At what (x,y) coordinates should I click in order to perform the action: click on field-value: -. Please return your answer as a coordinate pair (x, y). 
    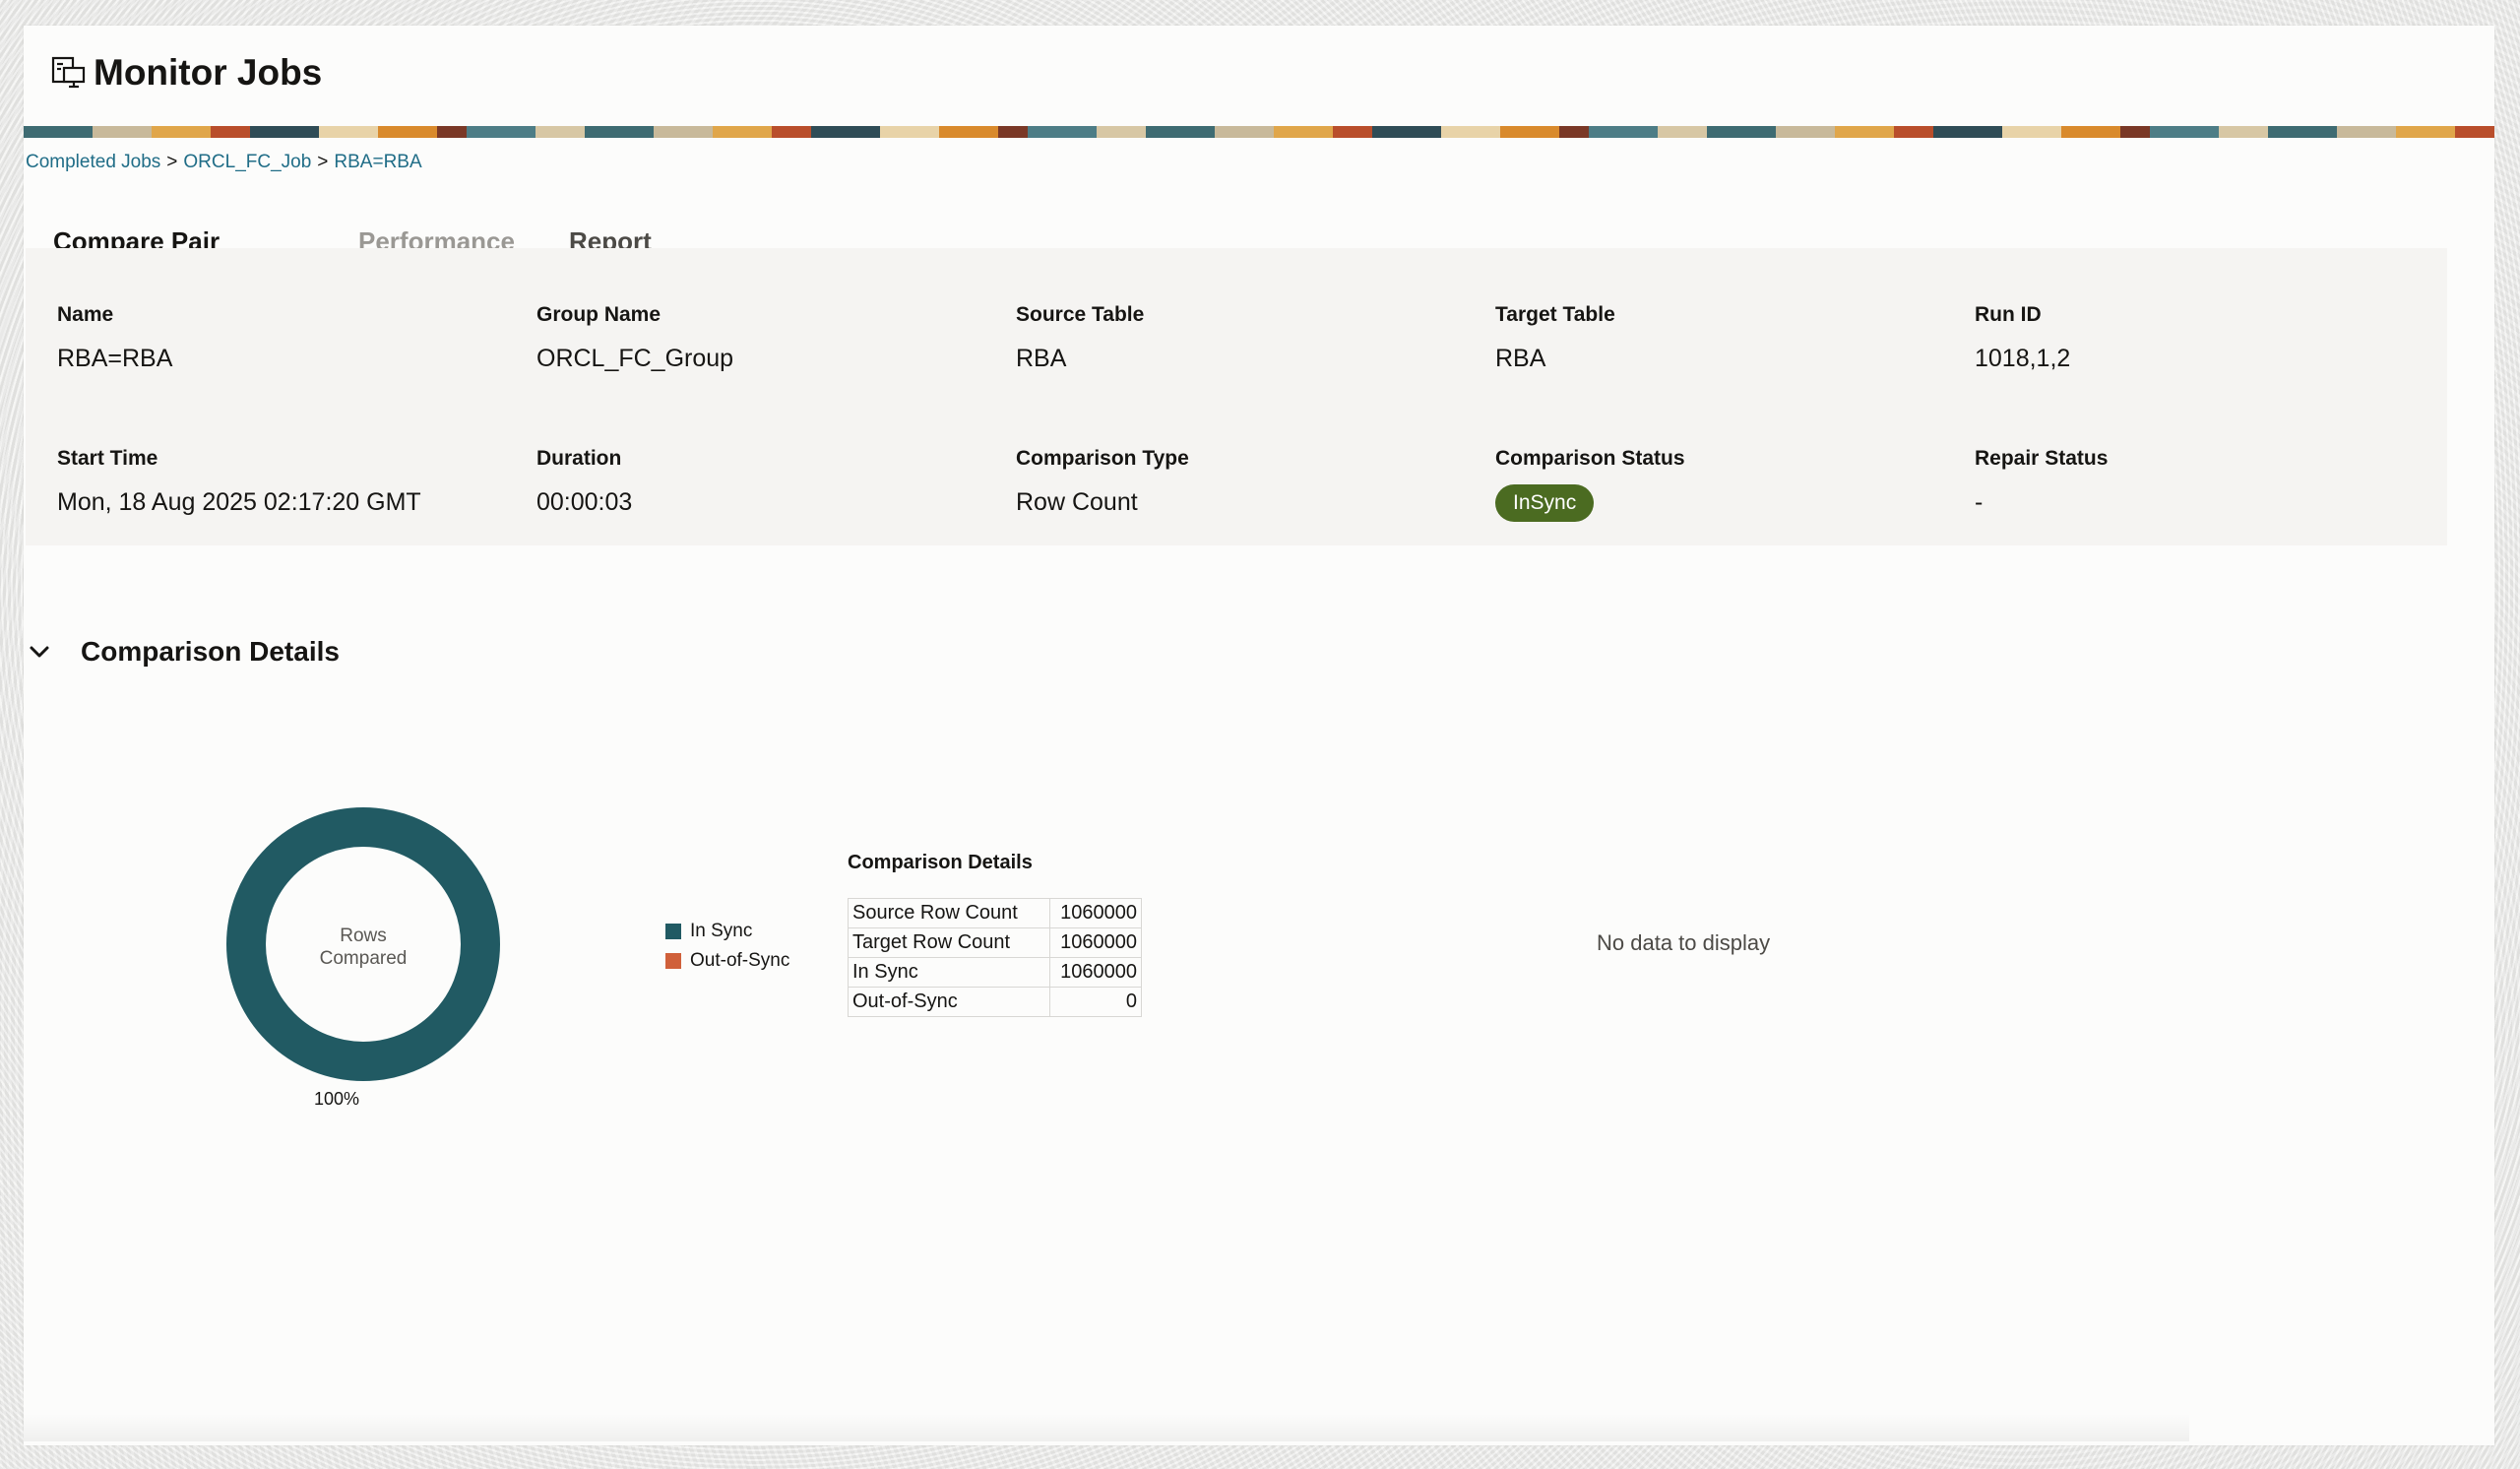
    Looking at the image, I should click on (1979, 502).